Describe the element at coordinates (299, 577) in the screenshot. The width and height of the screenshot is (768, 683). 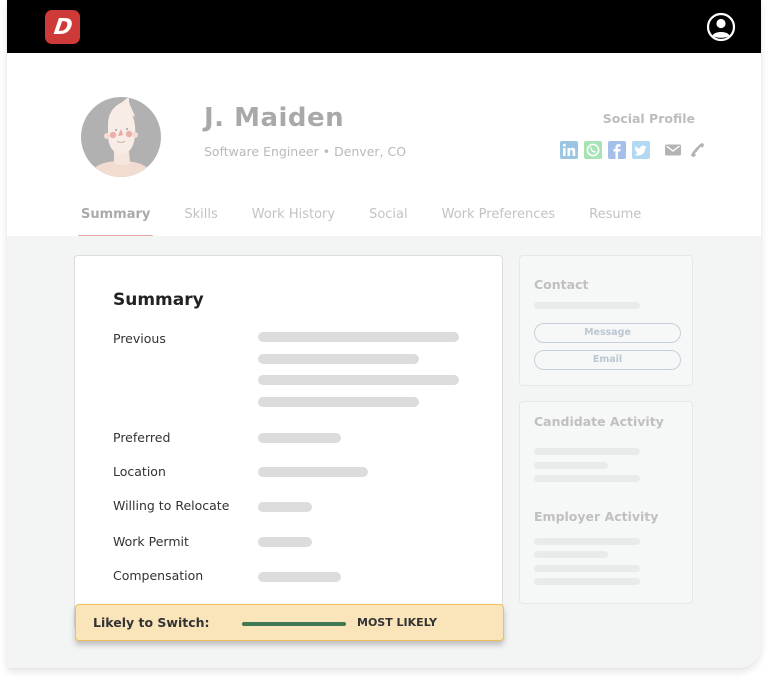
I see `compensation-placeholder-bar` at that location.